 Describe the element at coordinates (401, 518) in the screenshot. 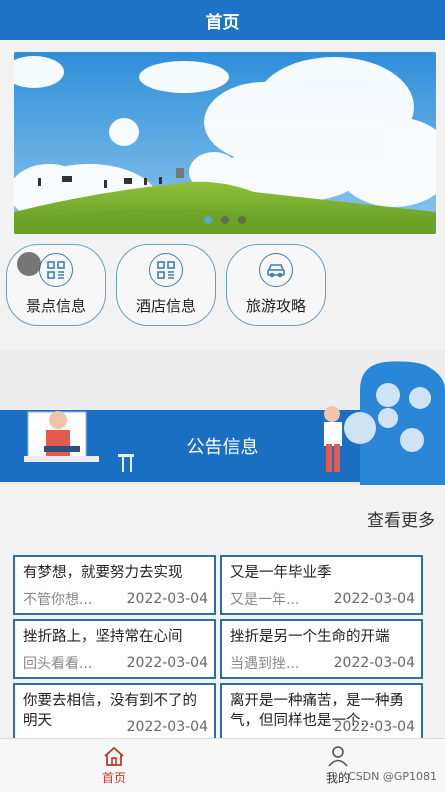

I see `view-more-link: 查看更多` at that location.